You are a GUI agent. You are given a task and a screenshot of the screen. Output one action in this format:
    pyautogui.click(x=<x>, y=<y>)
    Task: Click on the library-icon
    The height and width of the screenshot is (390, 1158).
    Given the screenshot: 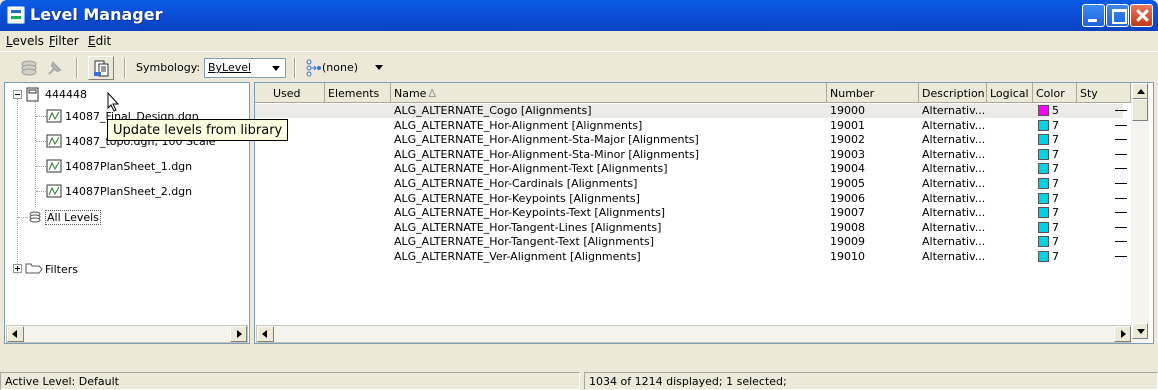 What is the action you would take?
    pyautogui.click(x=29, y=68)
    